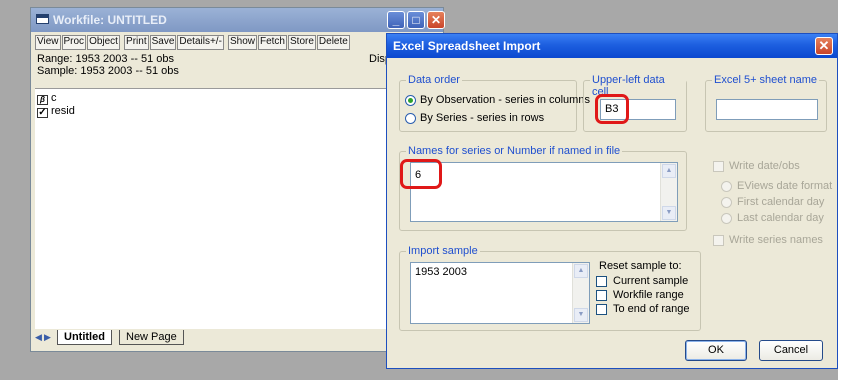 Image resolution: width=860 pixels, height=380 pixels. I want to click on end-of-range-label: To end of range, so click(651, 309).